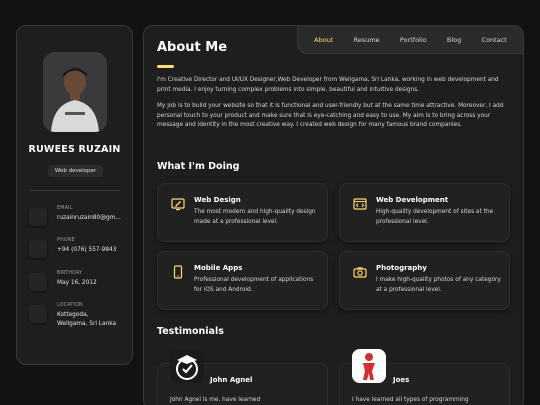 The width and height of the screenshot is (540, 405). What do you see at coordinates (165, 66) in the screenshot?
I see `title-underline` at bounding box center [165, 66].